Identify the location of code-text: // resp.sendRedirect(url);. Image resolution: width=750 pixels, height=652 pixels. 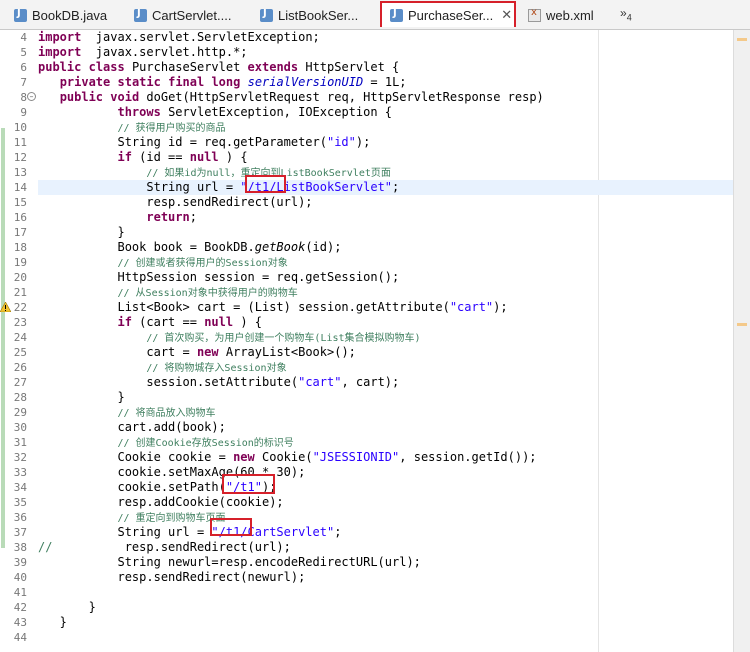
(386, 547).